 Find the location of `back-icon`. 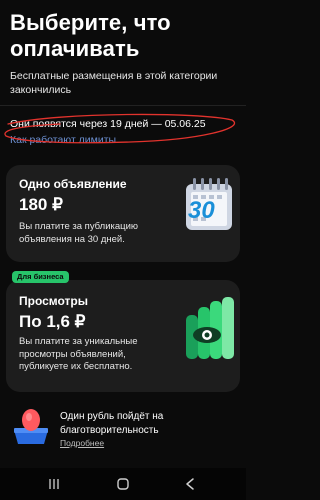

back-icon is located at coordinates (190, 484).